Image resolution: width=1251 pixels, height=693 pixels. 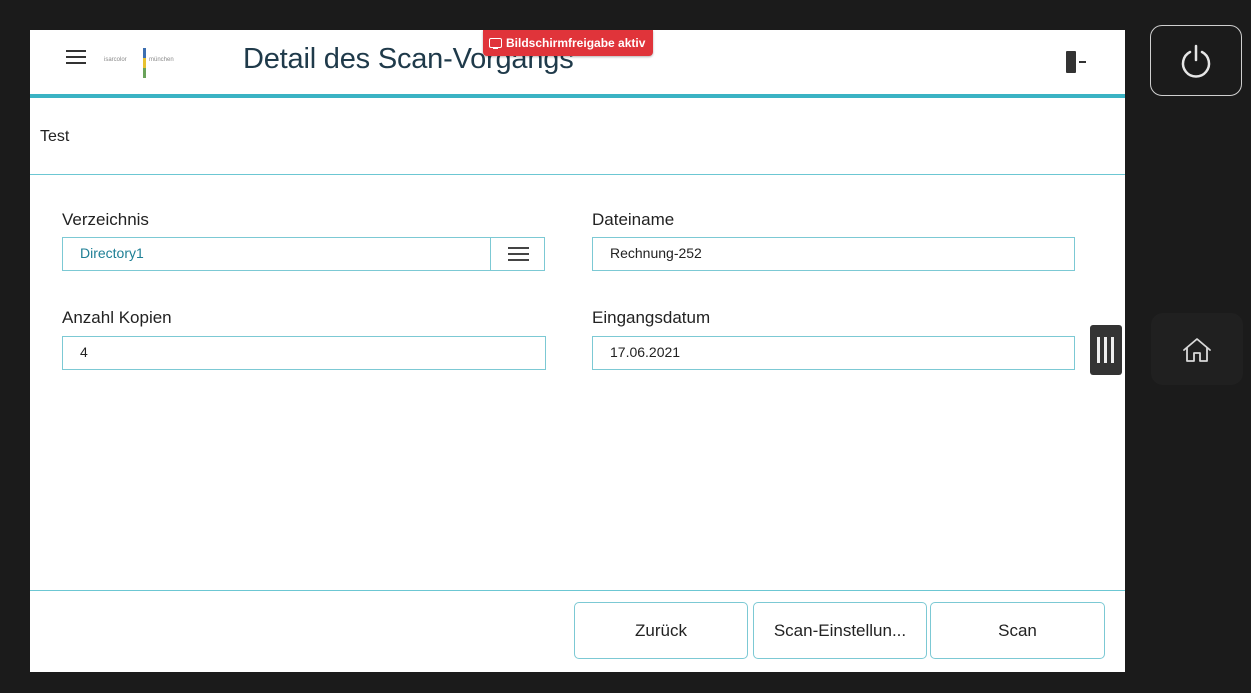 I want to click on power-icon, so click(x=1195, y=61).